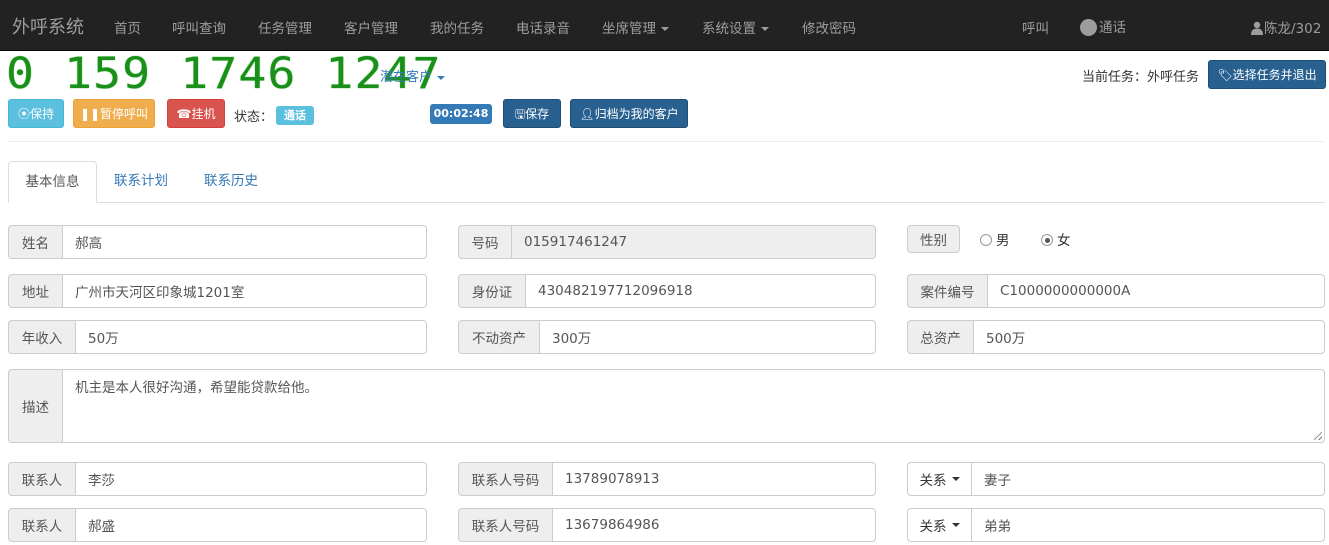 This screenshot has width=1329, height=545. I want to click on gender-male-radio: 男, so click(995, 239).